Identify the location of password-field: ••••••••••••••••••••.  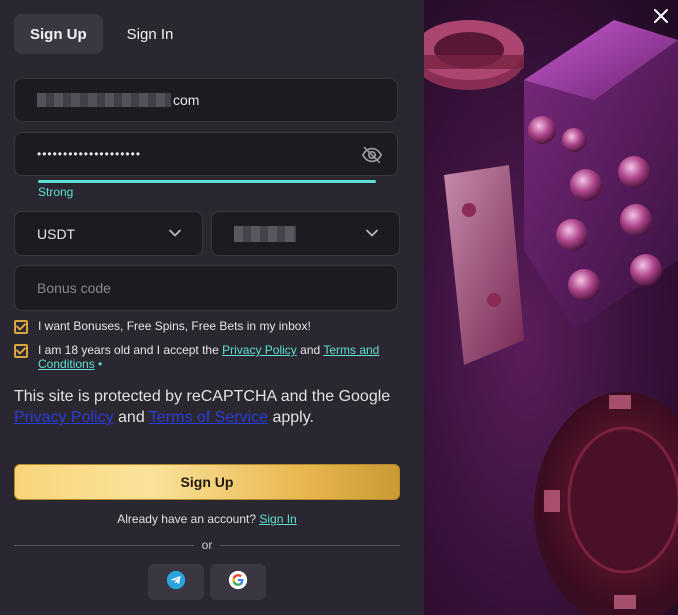
(206, 154).